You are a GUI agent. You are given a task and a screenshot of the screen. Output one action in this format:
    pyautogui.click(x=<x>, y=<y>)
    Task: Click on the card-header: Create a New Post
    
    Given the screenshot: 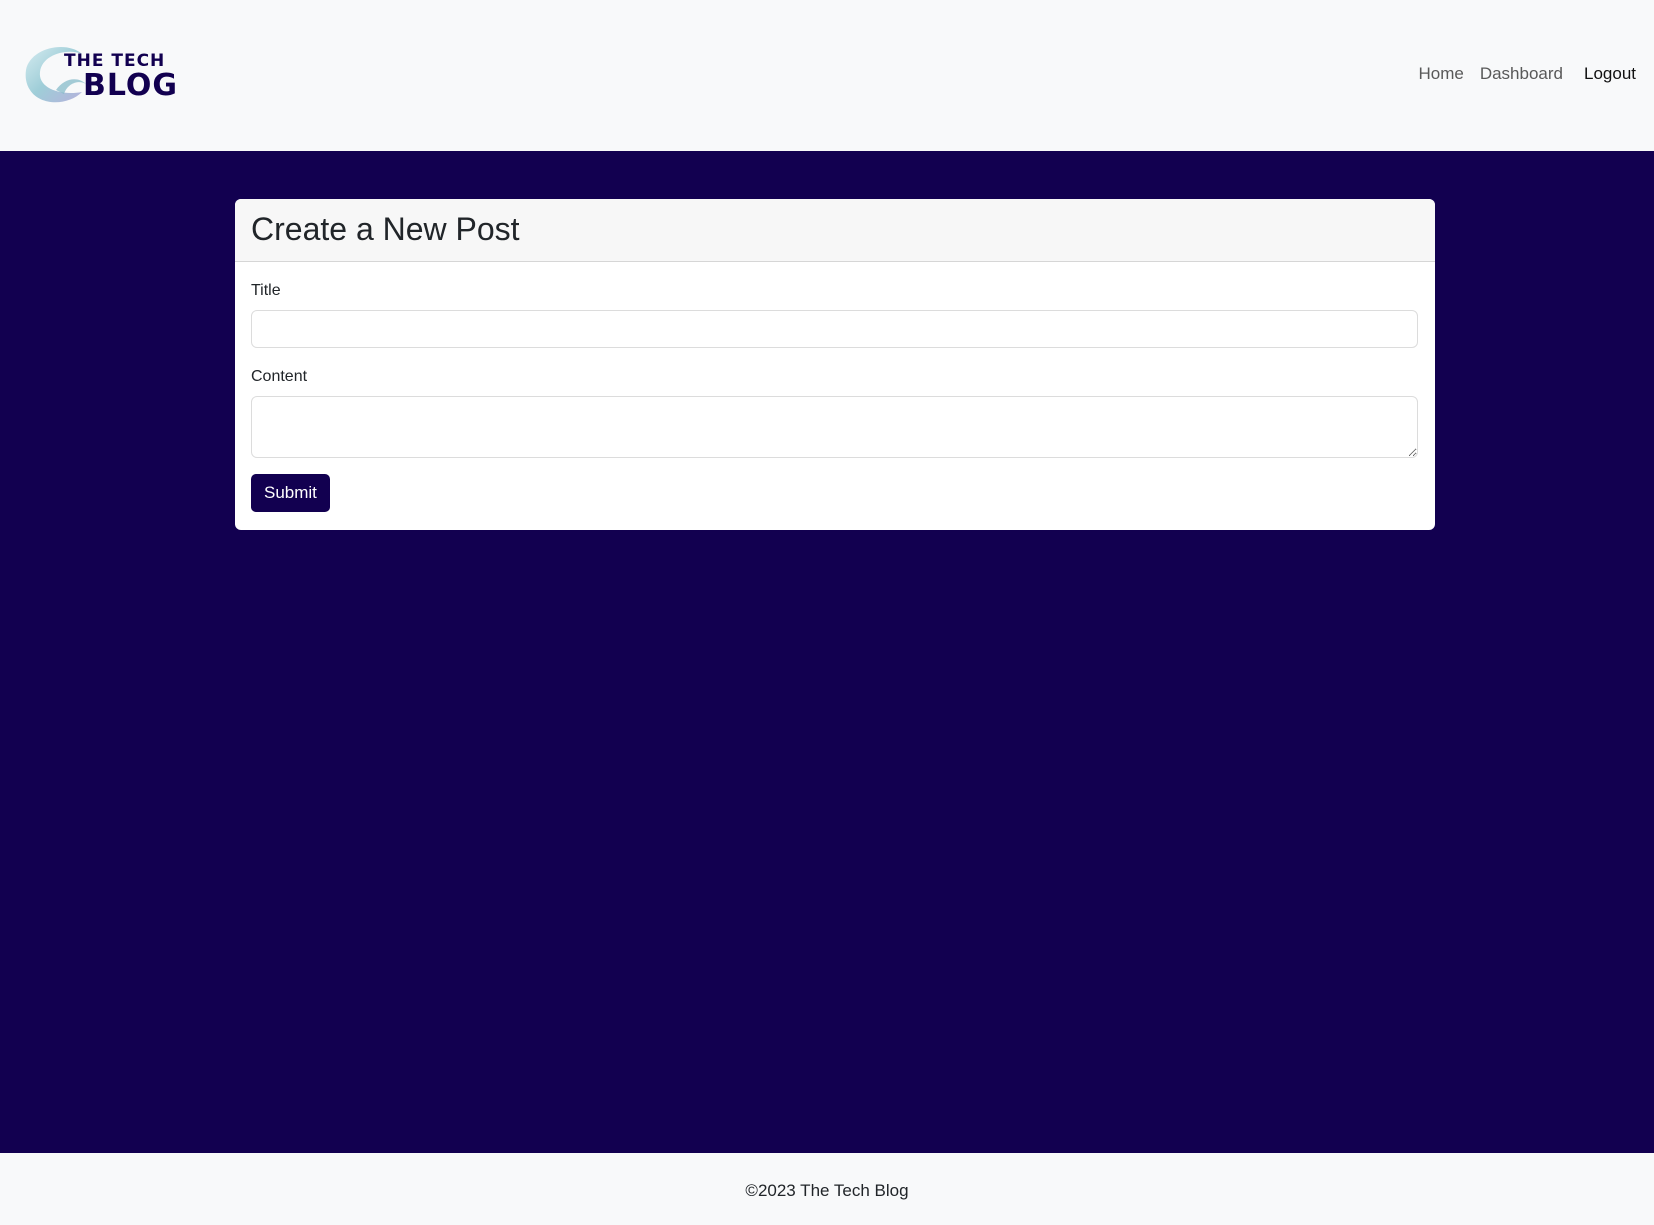 What is the action you would take?
    pyautogui.click(x=835, y=230)
    